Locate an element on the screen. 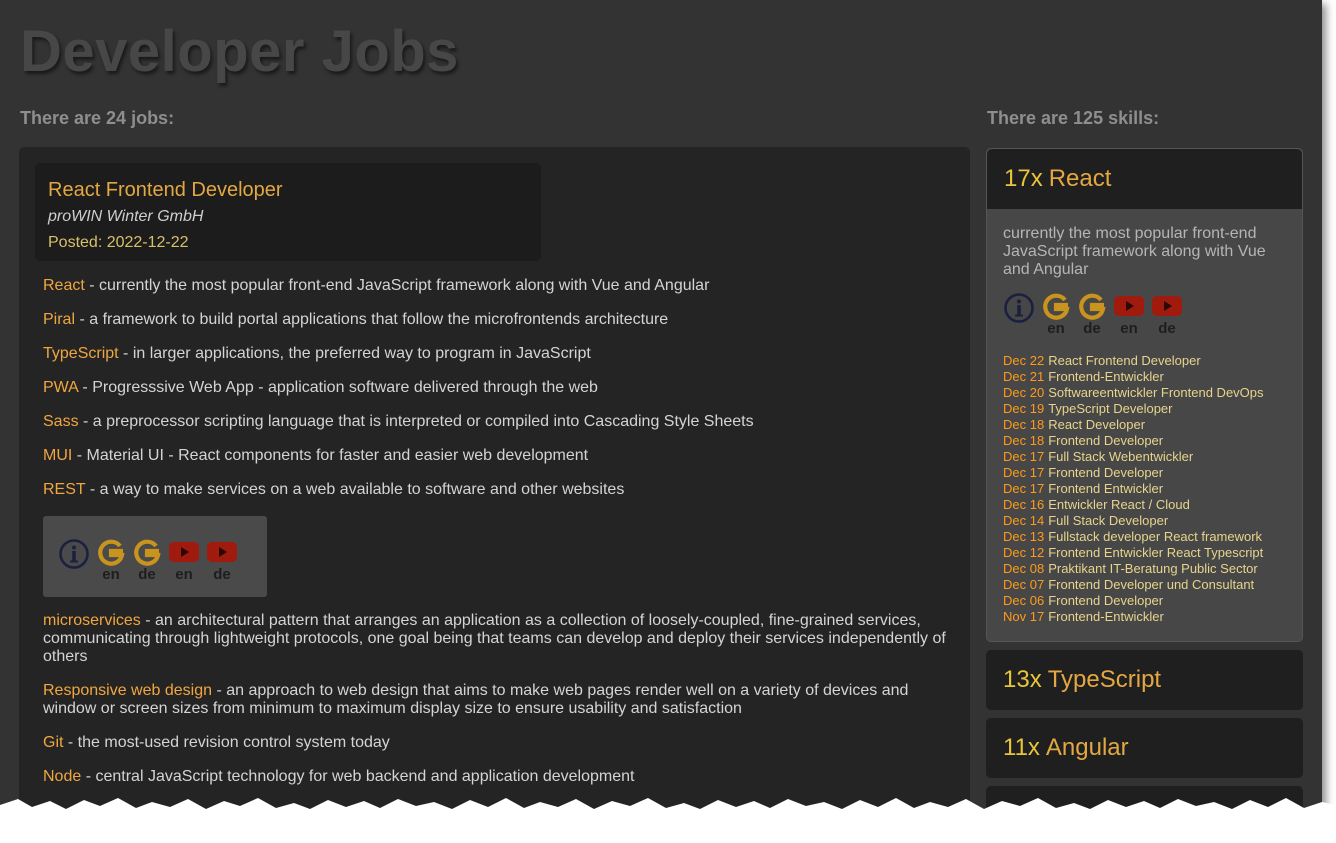 Image resolution: width=1336 pixels, height=843 pixels. skill-job-row: Dec 21 Frontend-Entwickler is located at coordinates (1133, 377).